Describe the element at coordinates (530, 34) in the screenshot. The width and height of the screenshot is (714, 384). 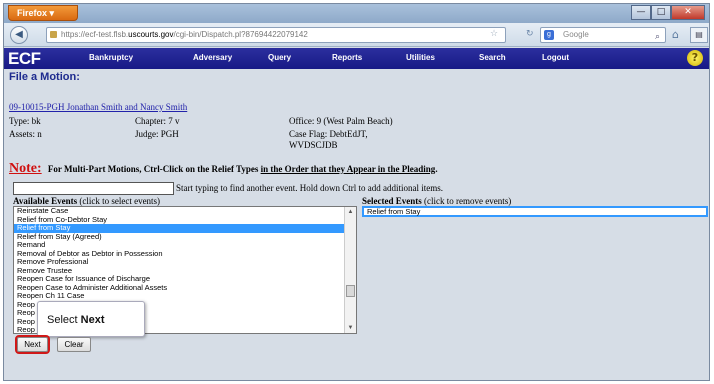
I see `reload-icon: ↻` at that location.